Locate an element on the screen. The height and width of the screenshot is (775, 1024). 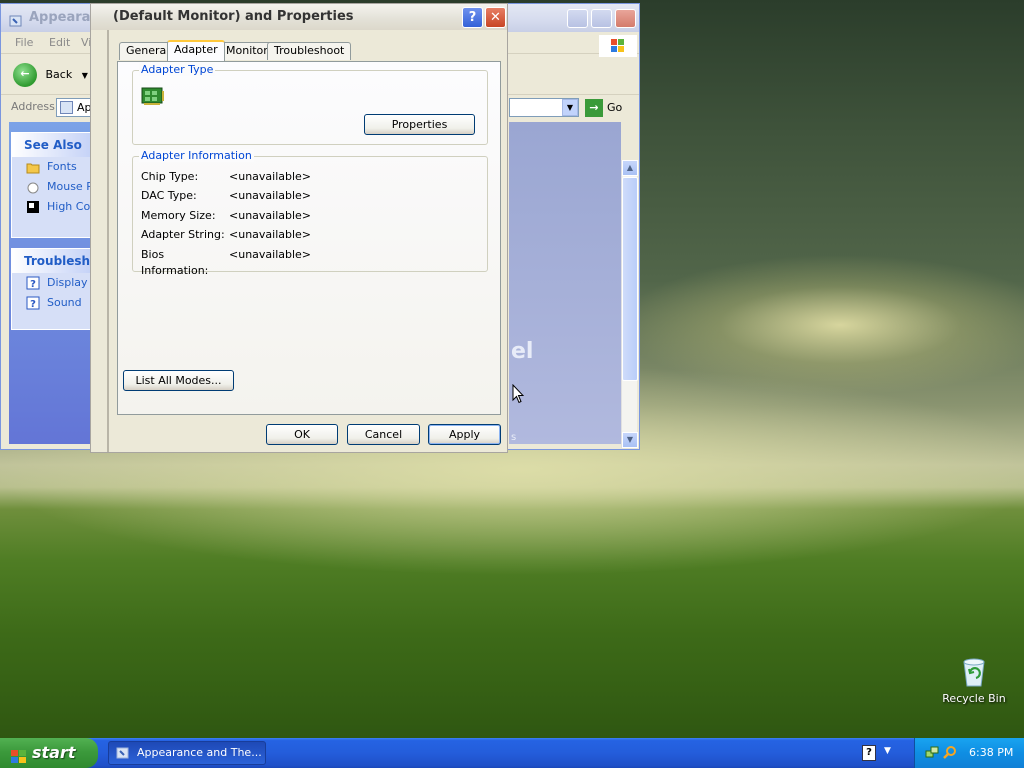
troubleshooter-sound: ? Sound is located at coordinates (51, 303).